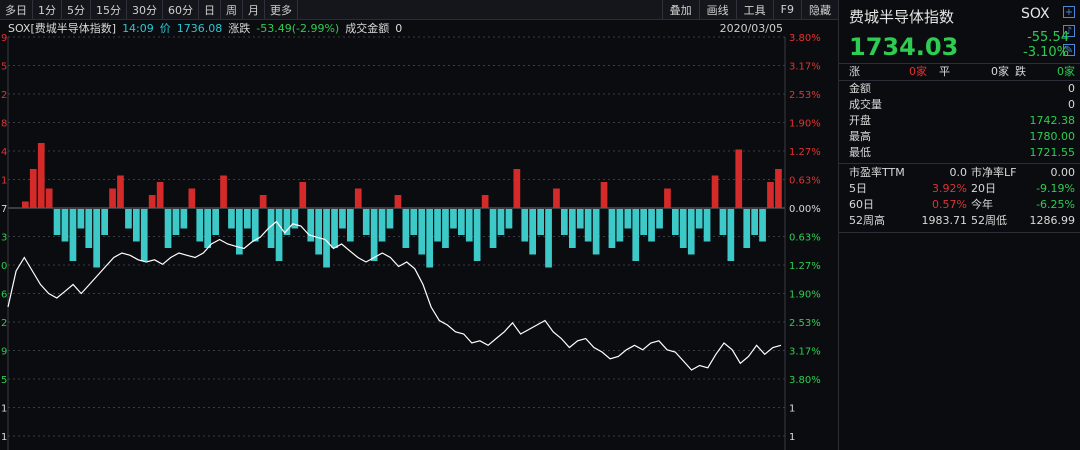 The height and width of the screenshot is (450, 1080). I want to click on left-axis-tick: 4, so click(4, 152).